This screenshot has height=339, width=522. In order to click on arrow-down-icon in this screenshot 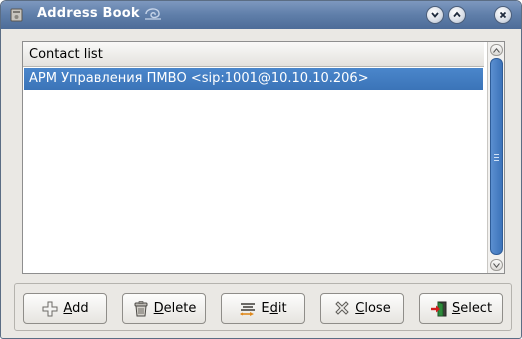, I will do `click(496, 265)`.